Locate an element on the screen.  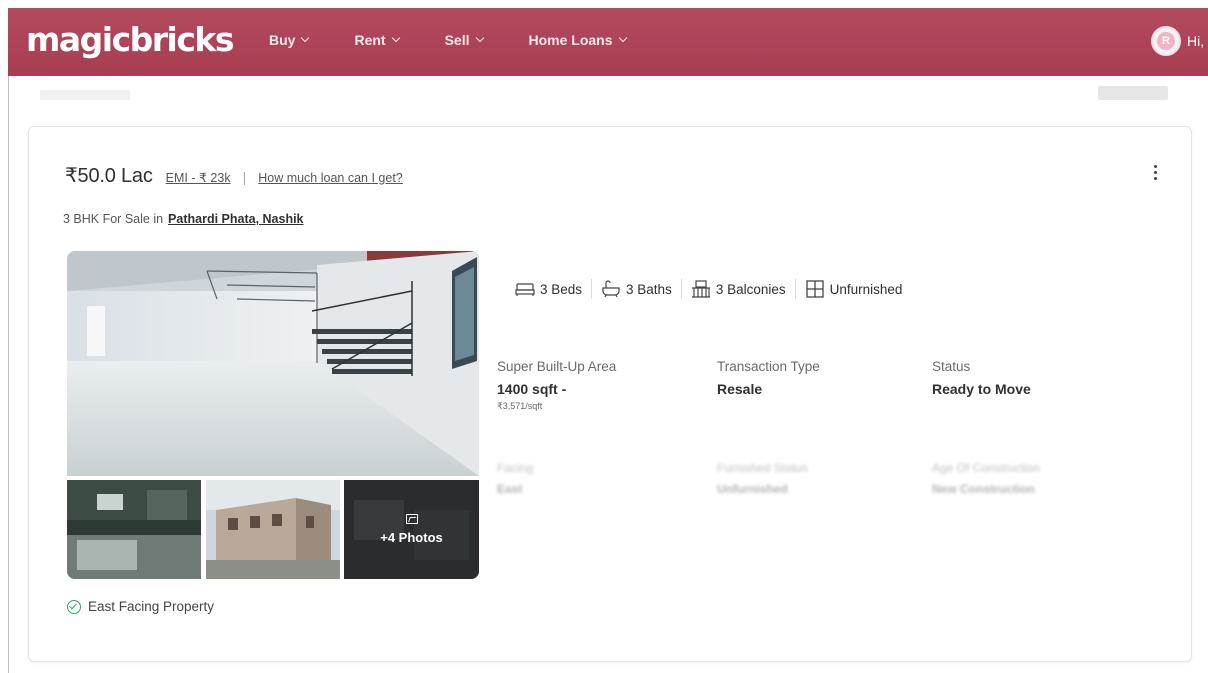
more-options-icon is located at coordinates (1155, 174).